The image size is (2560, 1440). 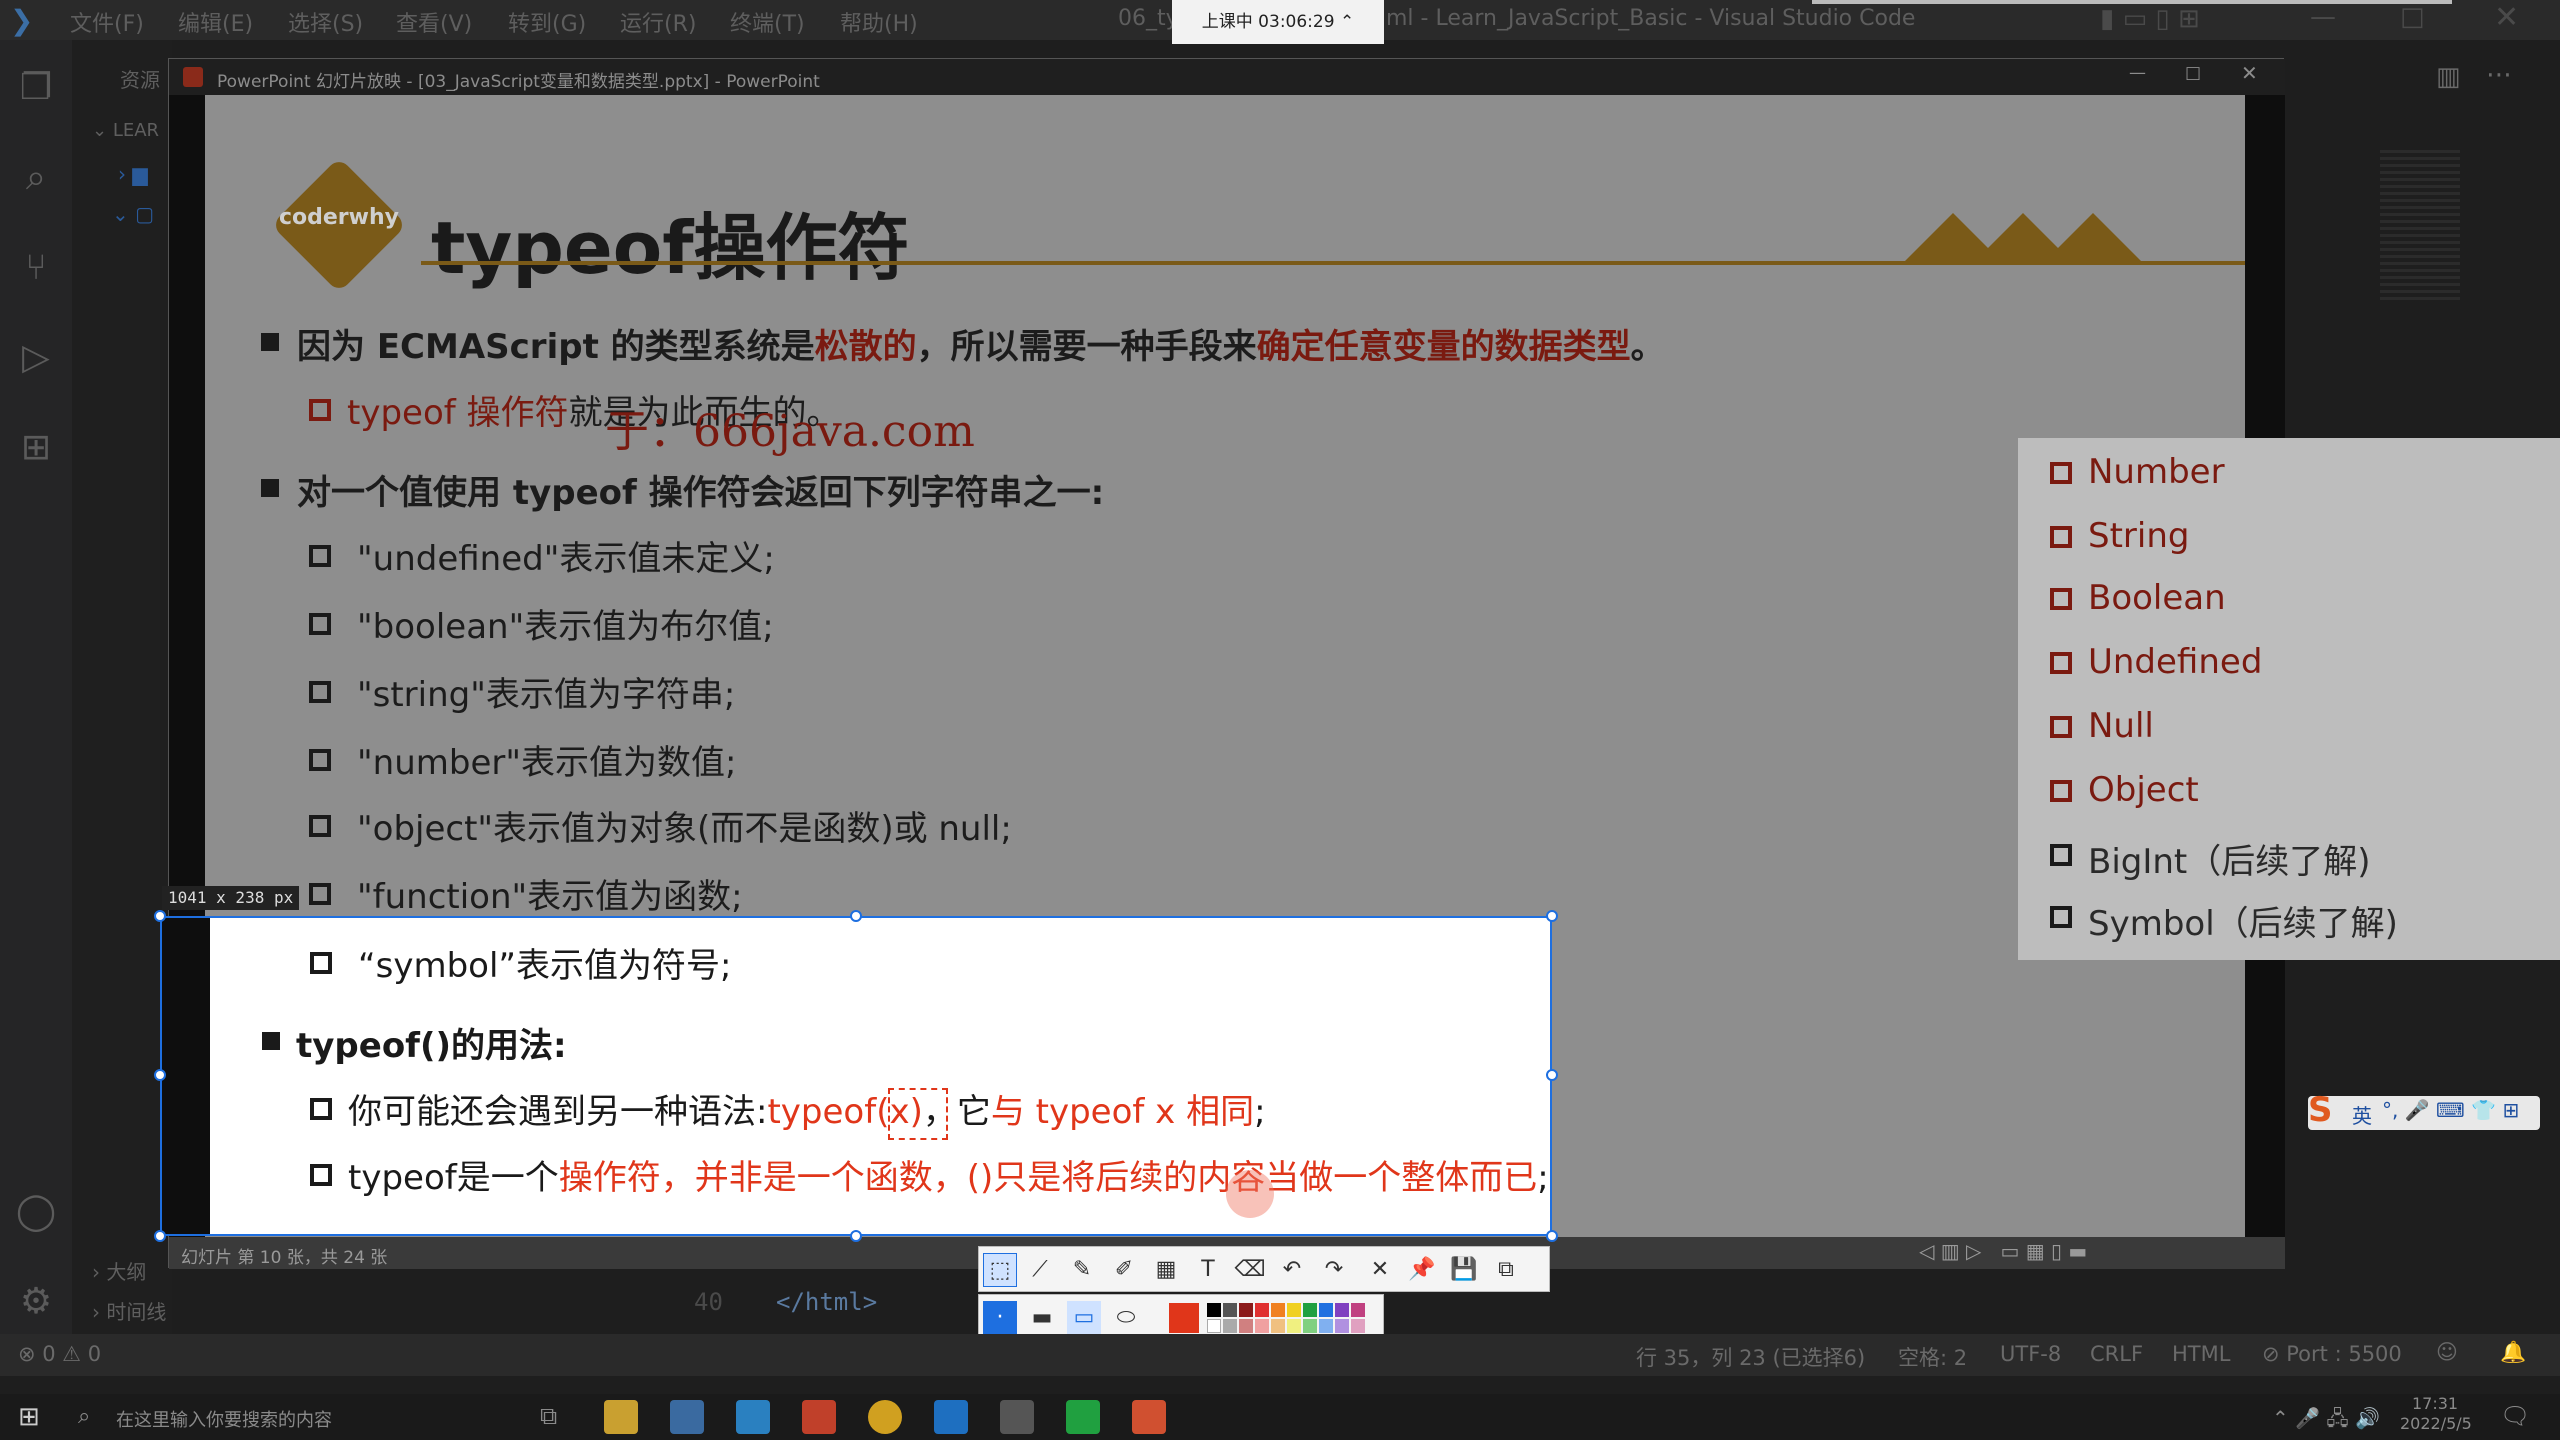 I want to click on search-box, so click(x=2132, y=2).